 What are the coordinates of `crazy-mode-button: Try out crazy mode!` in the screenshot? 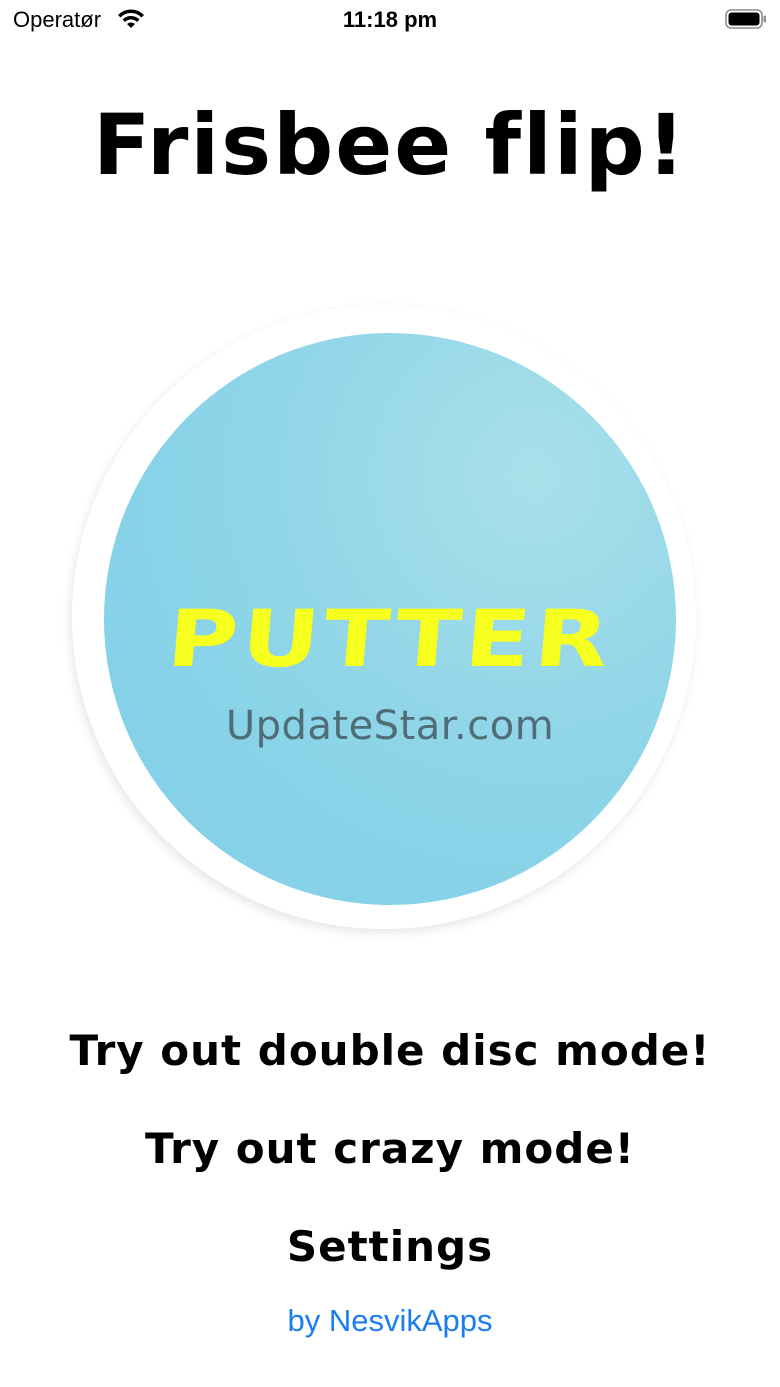 It's located at (390, 1148).